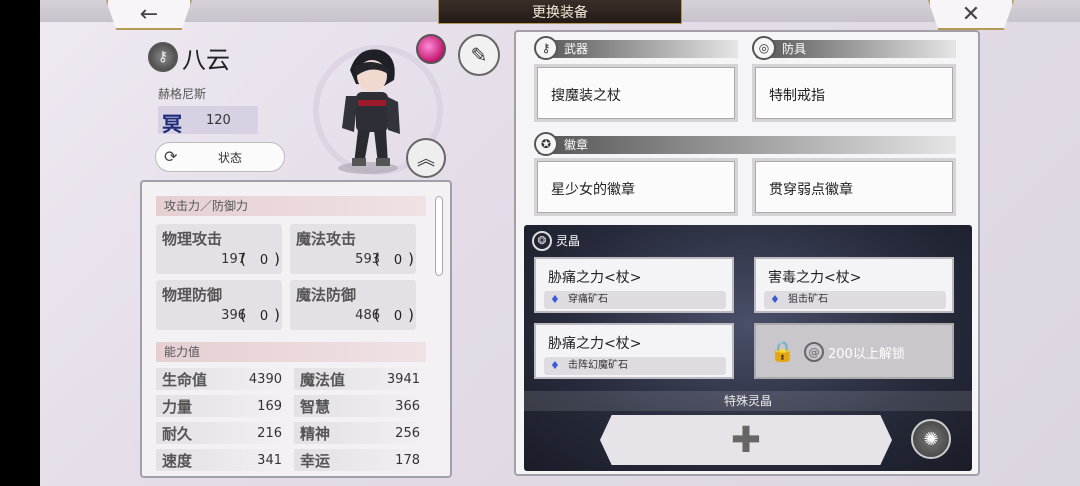 The height and width of the screenshot is (486, 1080). What do you see at coordinates (192, 295) in the screenshot?
I see `stat-label: 物理防御` at bounding box center [192, 295].